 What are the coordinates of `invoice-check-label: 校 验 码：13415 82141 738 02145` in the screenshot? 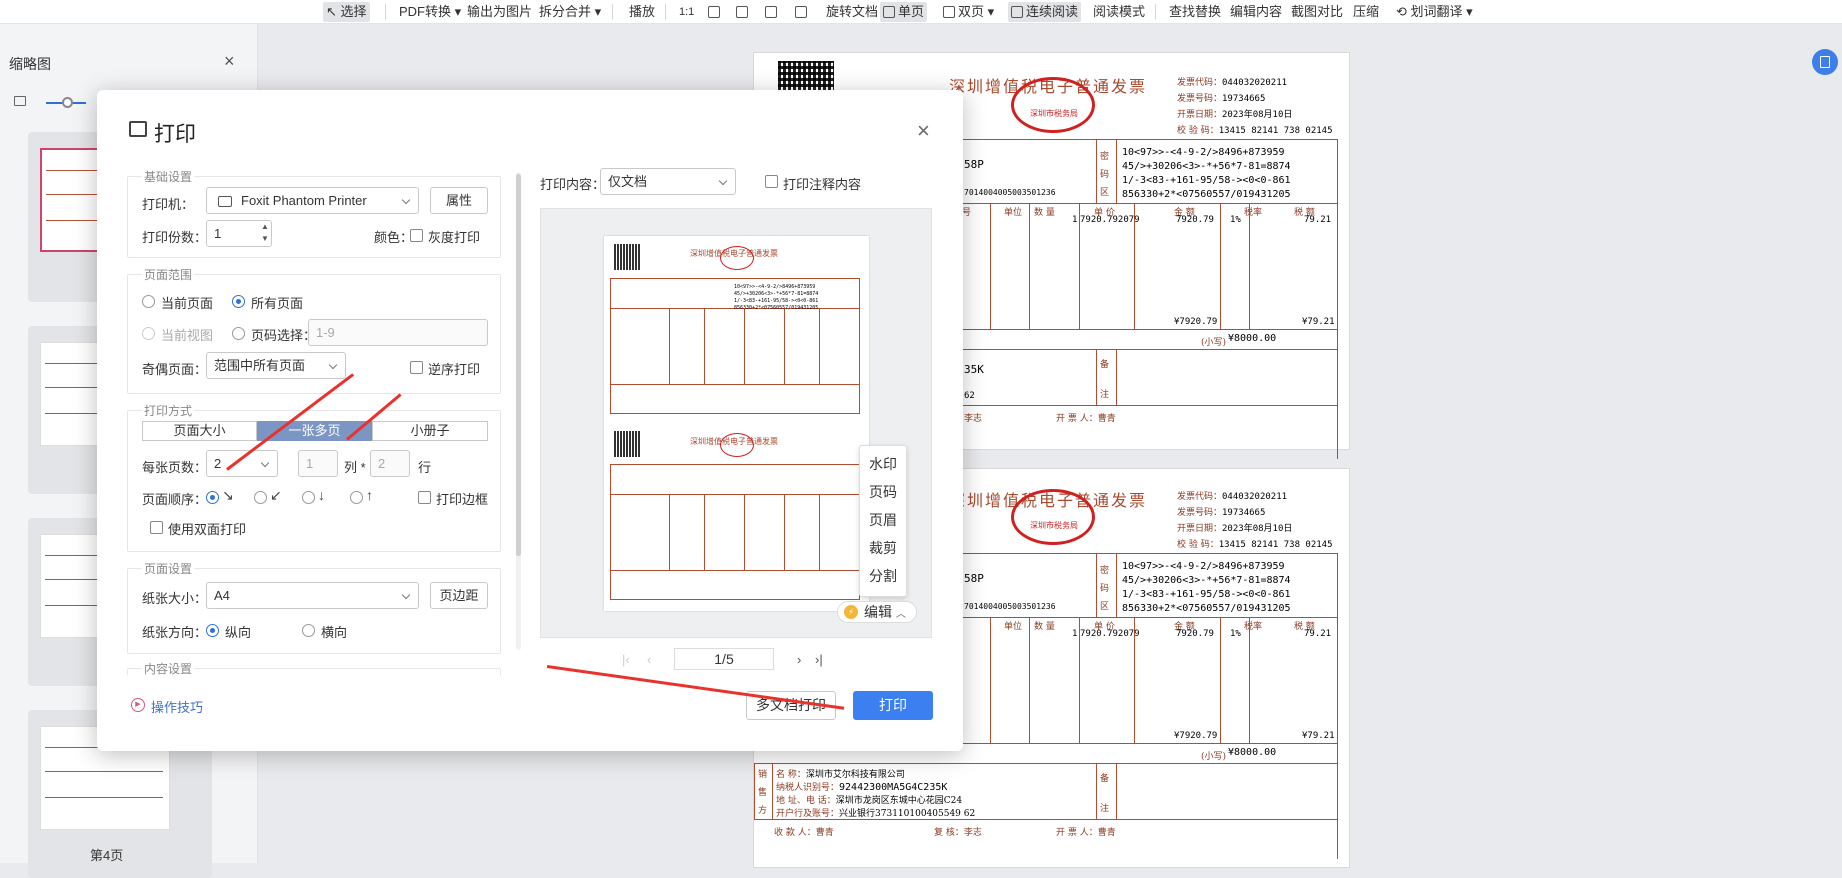 It's located at (1255, 131).